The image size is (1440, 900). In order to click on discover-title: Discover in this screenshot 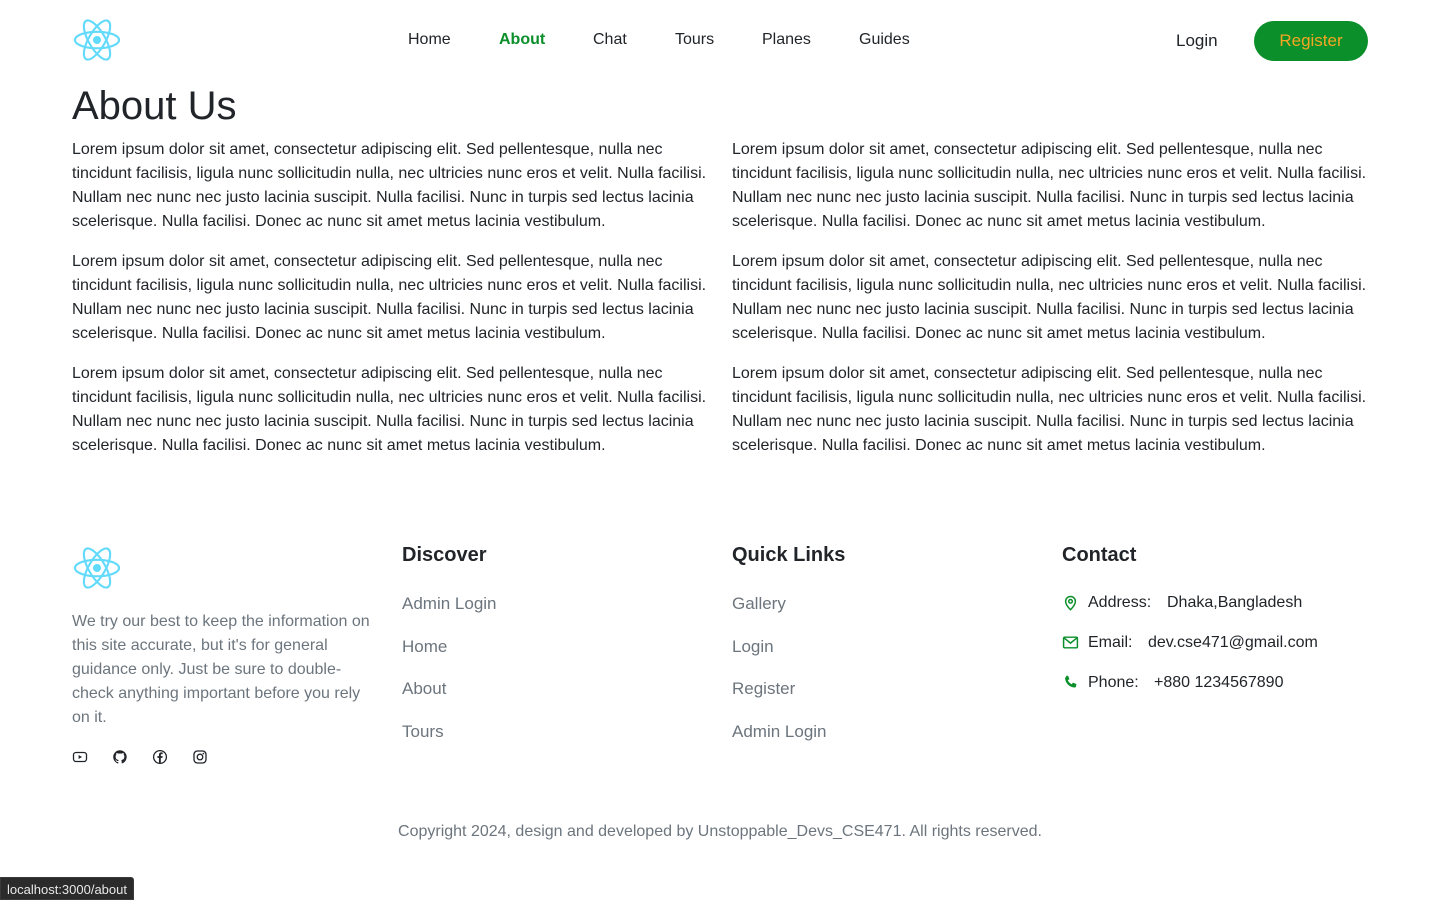, I will do `click(444, 555)`.